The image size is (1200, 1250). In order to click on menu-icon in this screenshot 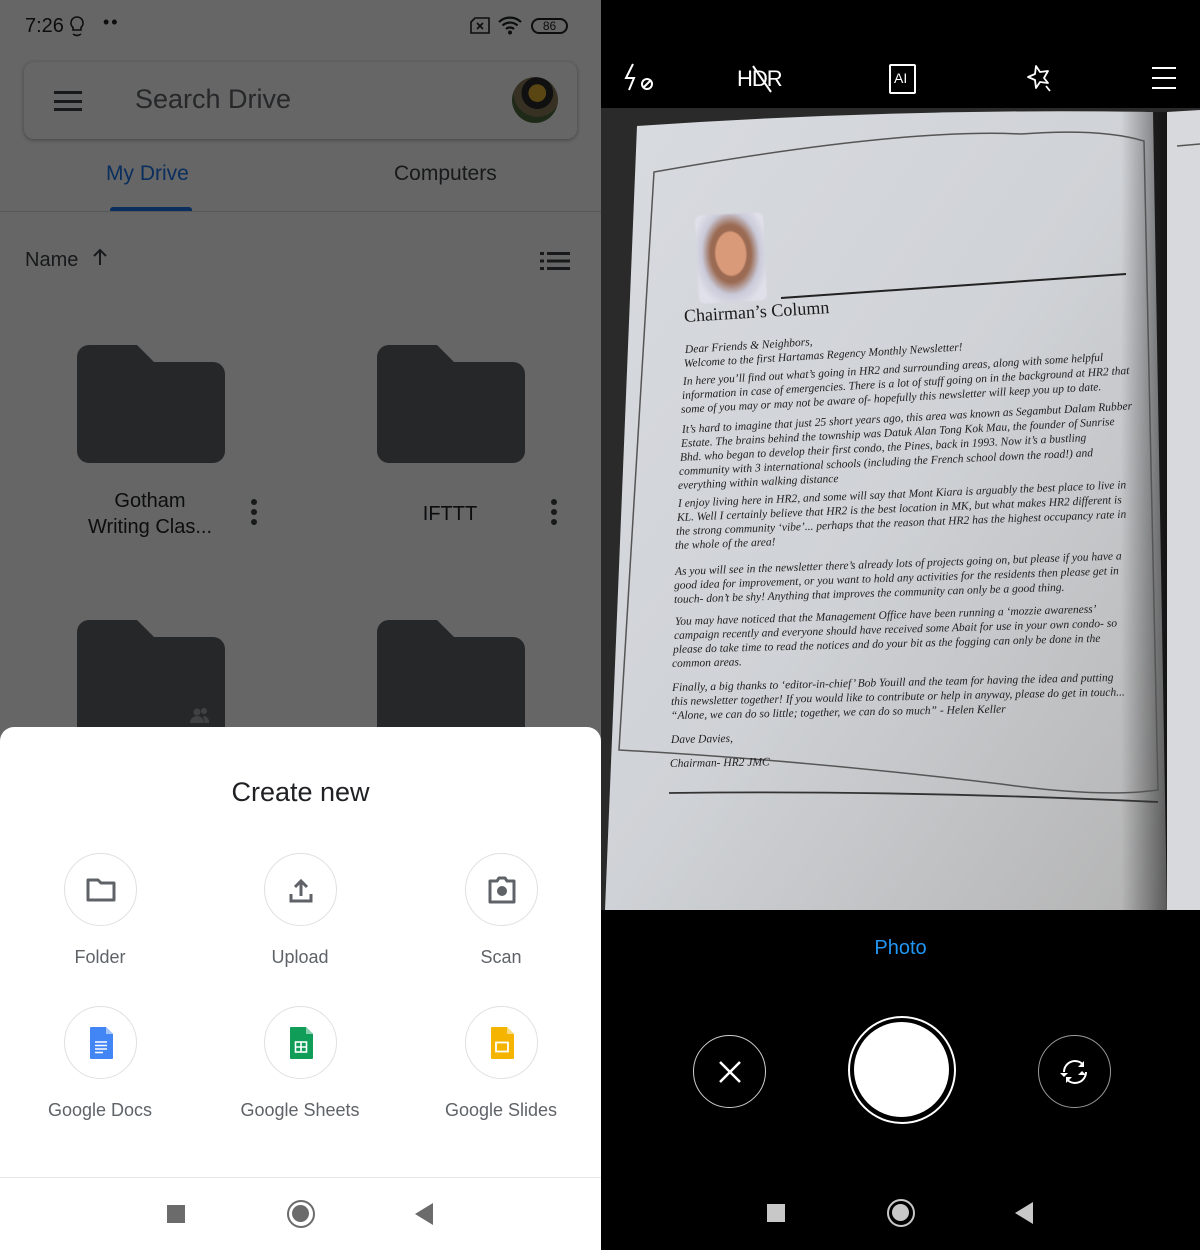, I will do `click(1164, 78)`.